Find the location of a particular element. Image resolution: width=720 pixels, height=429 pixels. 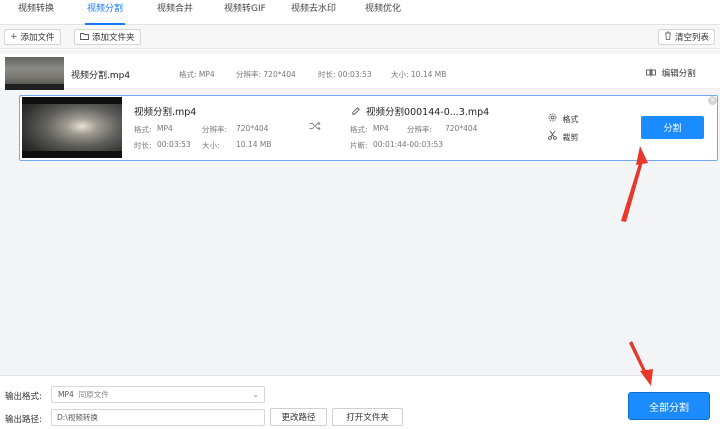

source-duration-value: 00:03:53 is located at coordinates (174, 144).